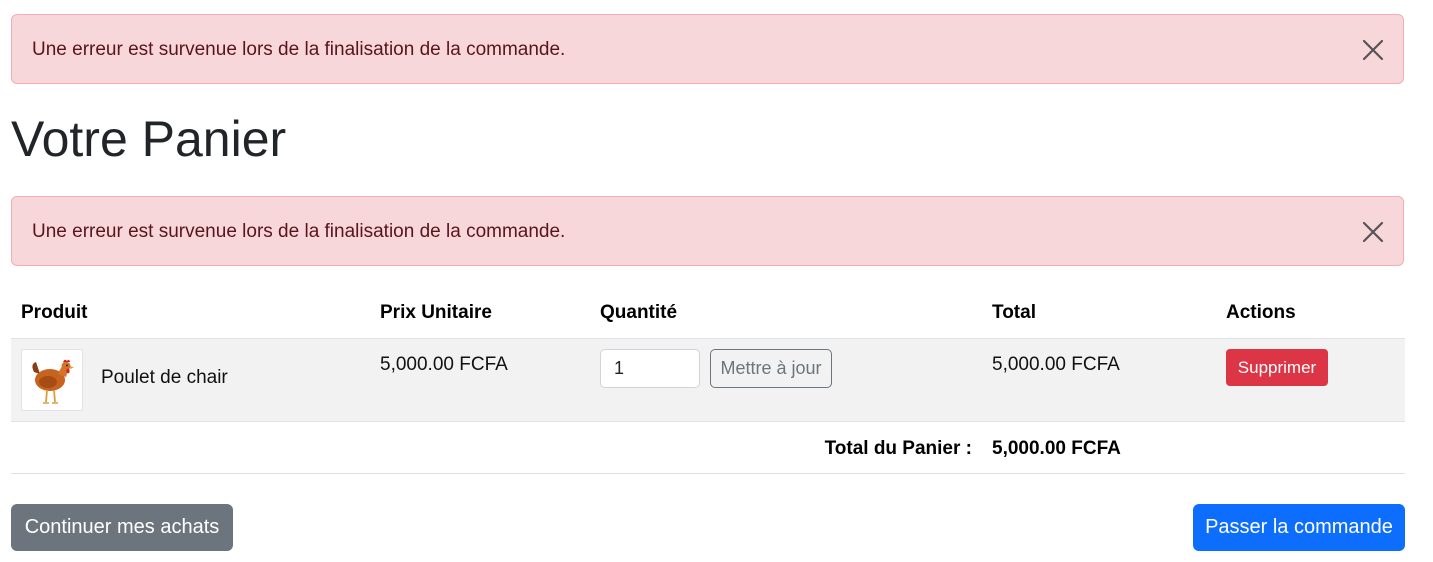 The width and height of the screenshot is (1433, 562). What do you see at coordinates (122, 527) in the screenshot?
I see `continue-shopping-button: Continuer mes achats` at bounding box center [122, 527].